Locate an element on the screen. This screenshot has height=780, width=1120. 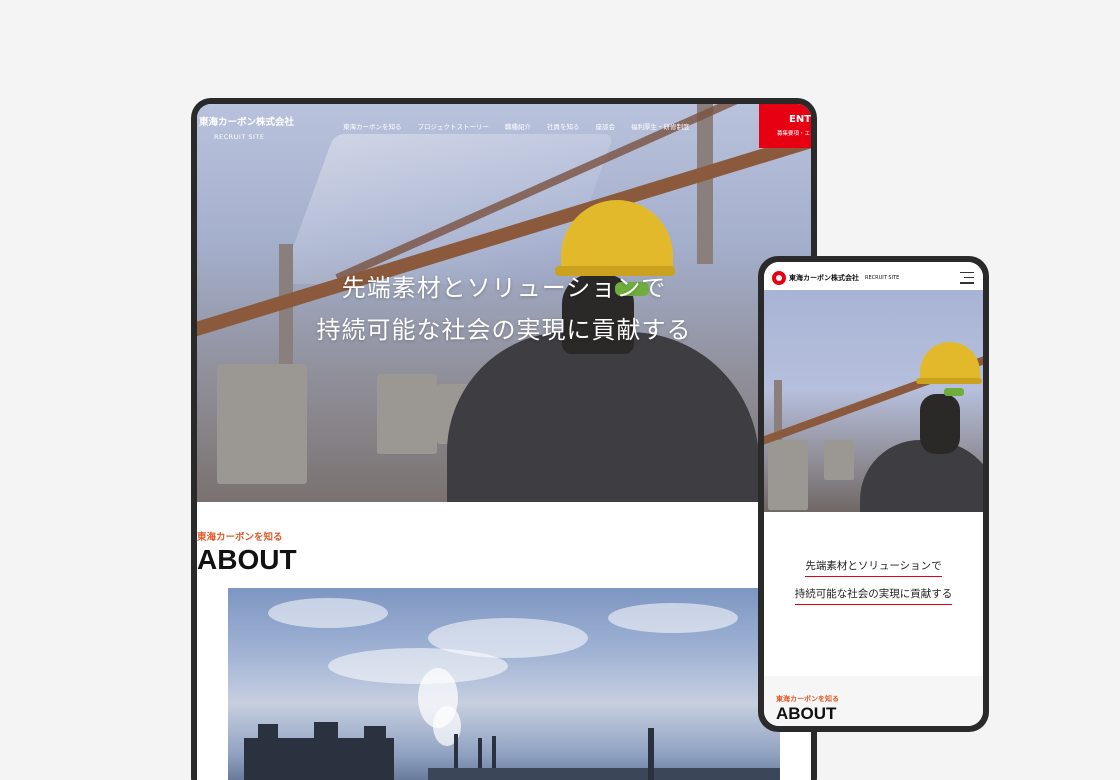
hamburger-menu-icon is located at coordinates (967, 278).